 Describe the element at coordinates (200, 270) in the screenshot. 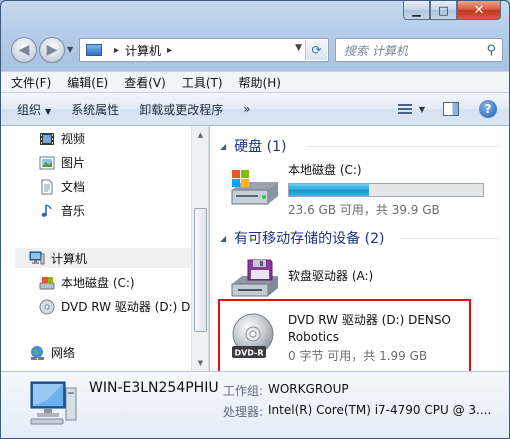

I see `scroll-thumb` at that location.